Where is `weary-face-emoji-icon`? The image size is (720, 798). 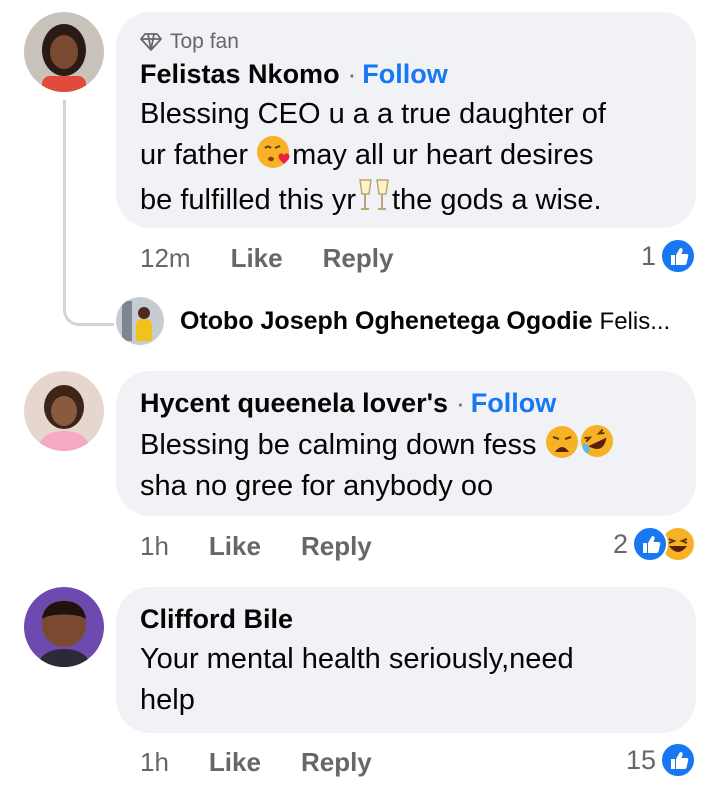
weary-face-emoji-icon is located at coordinates (561, 442).